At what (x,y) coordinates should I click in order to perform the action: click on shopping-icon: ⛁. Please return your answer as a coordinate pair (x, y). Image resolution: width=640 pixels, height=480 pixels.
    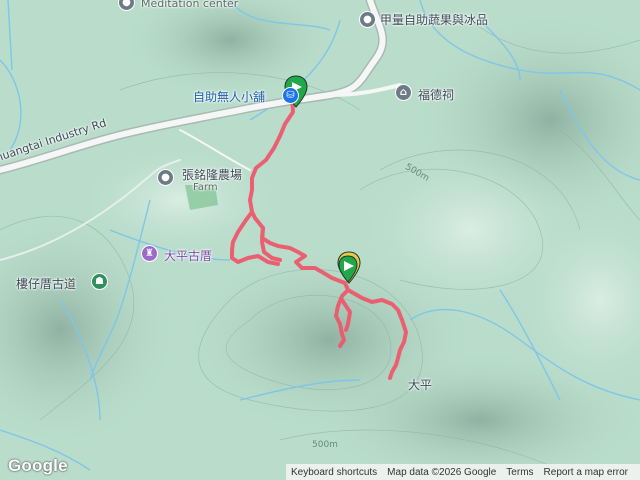
    Looking at the image, I should click on (290, 95).